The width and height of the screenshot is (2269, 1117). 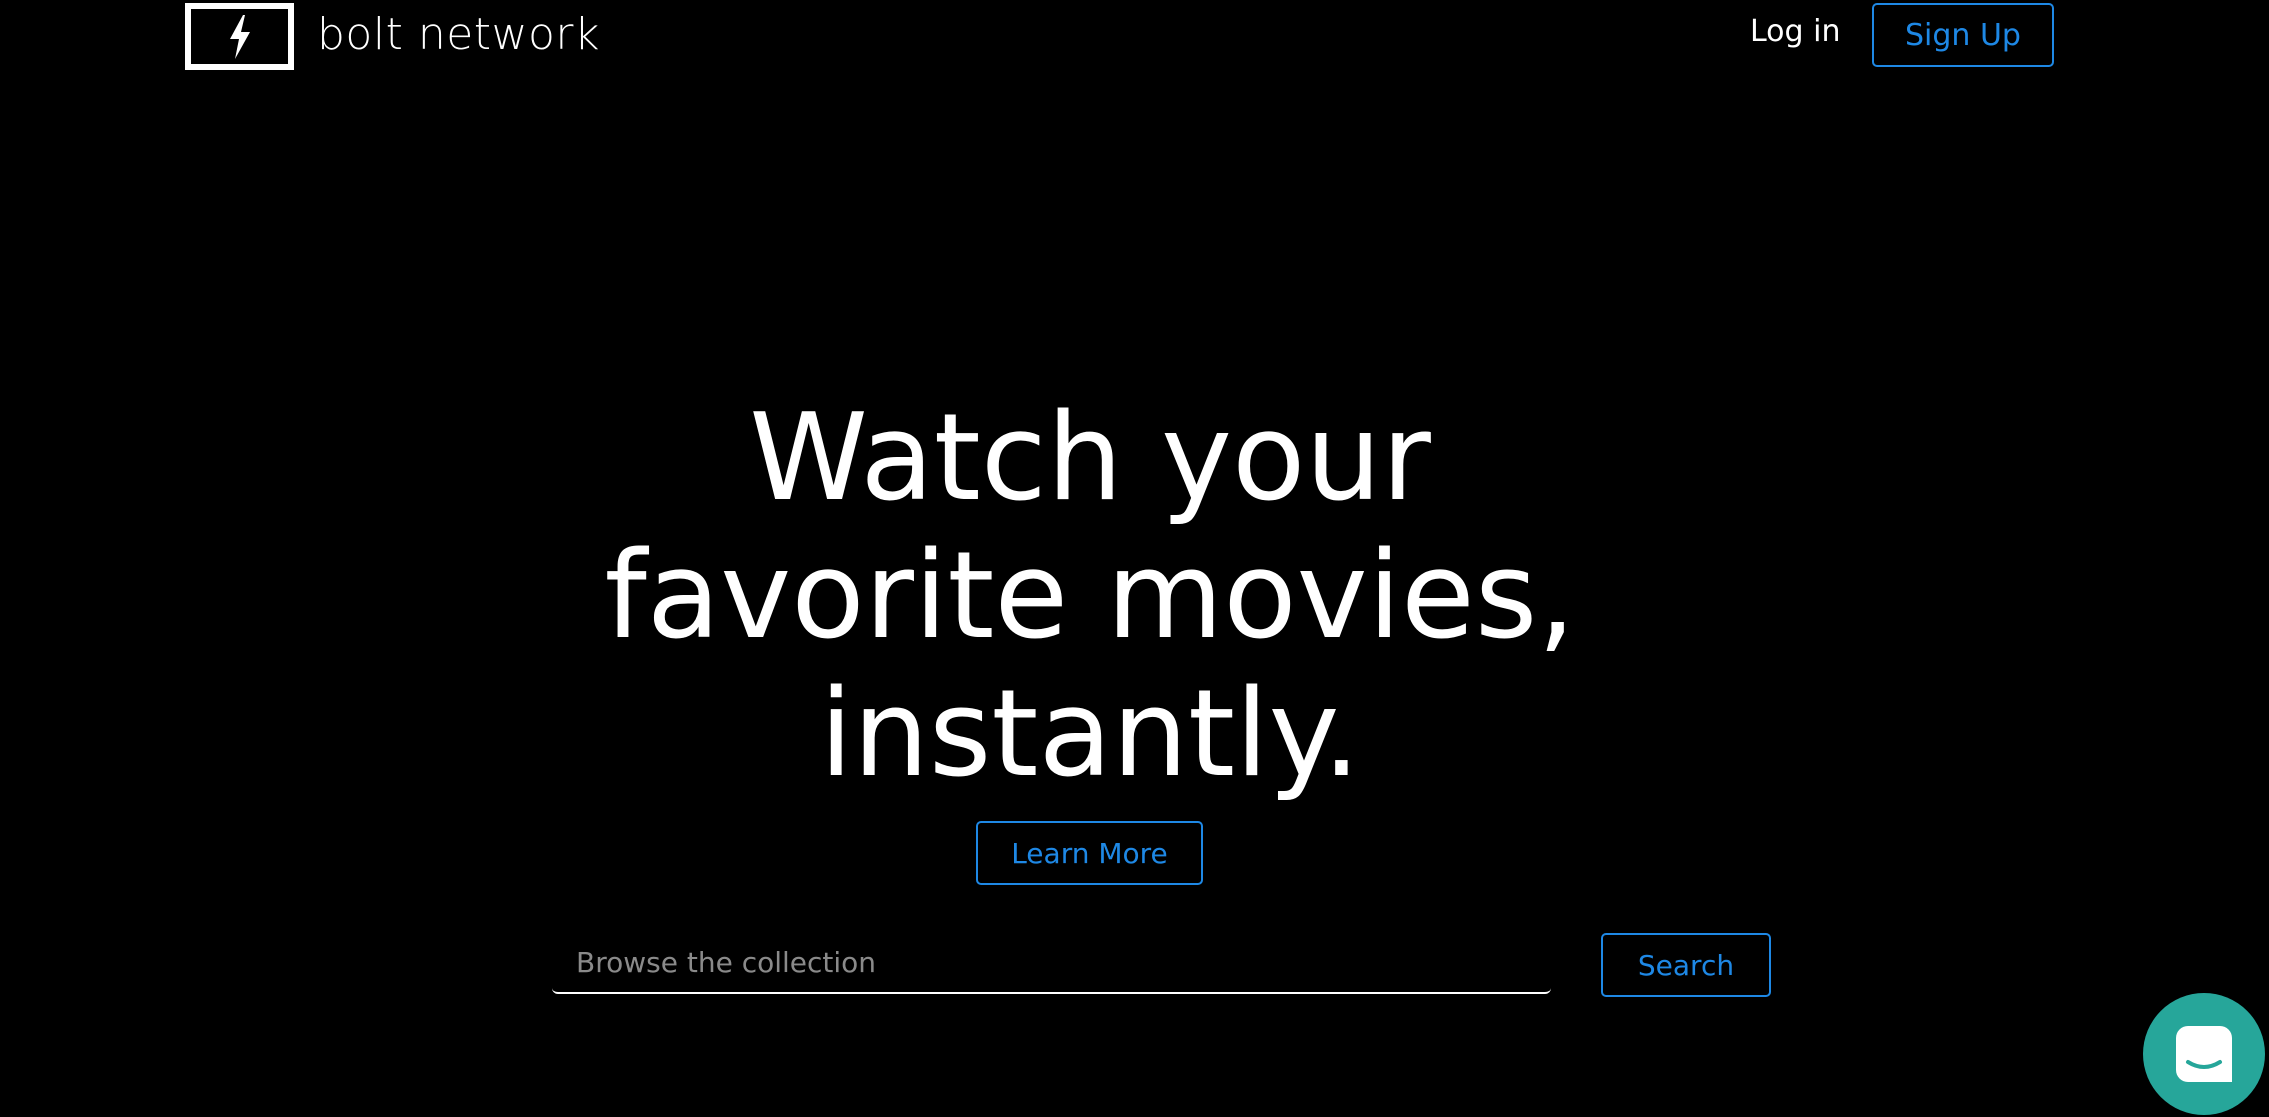 I want to click on chat-launcher-button, so click(x=2204, y=1054).